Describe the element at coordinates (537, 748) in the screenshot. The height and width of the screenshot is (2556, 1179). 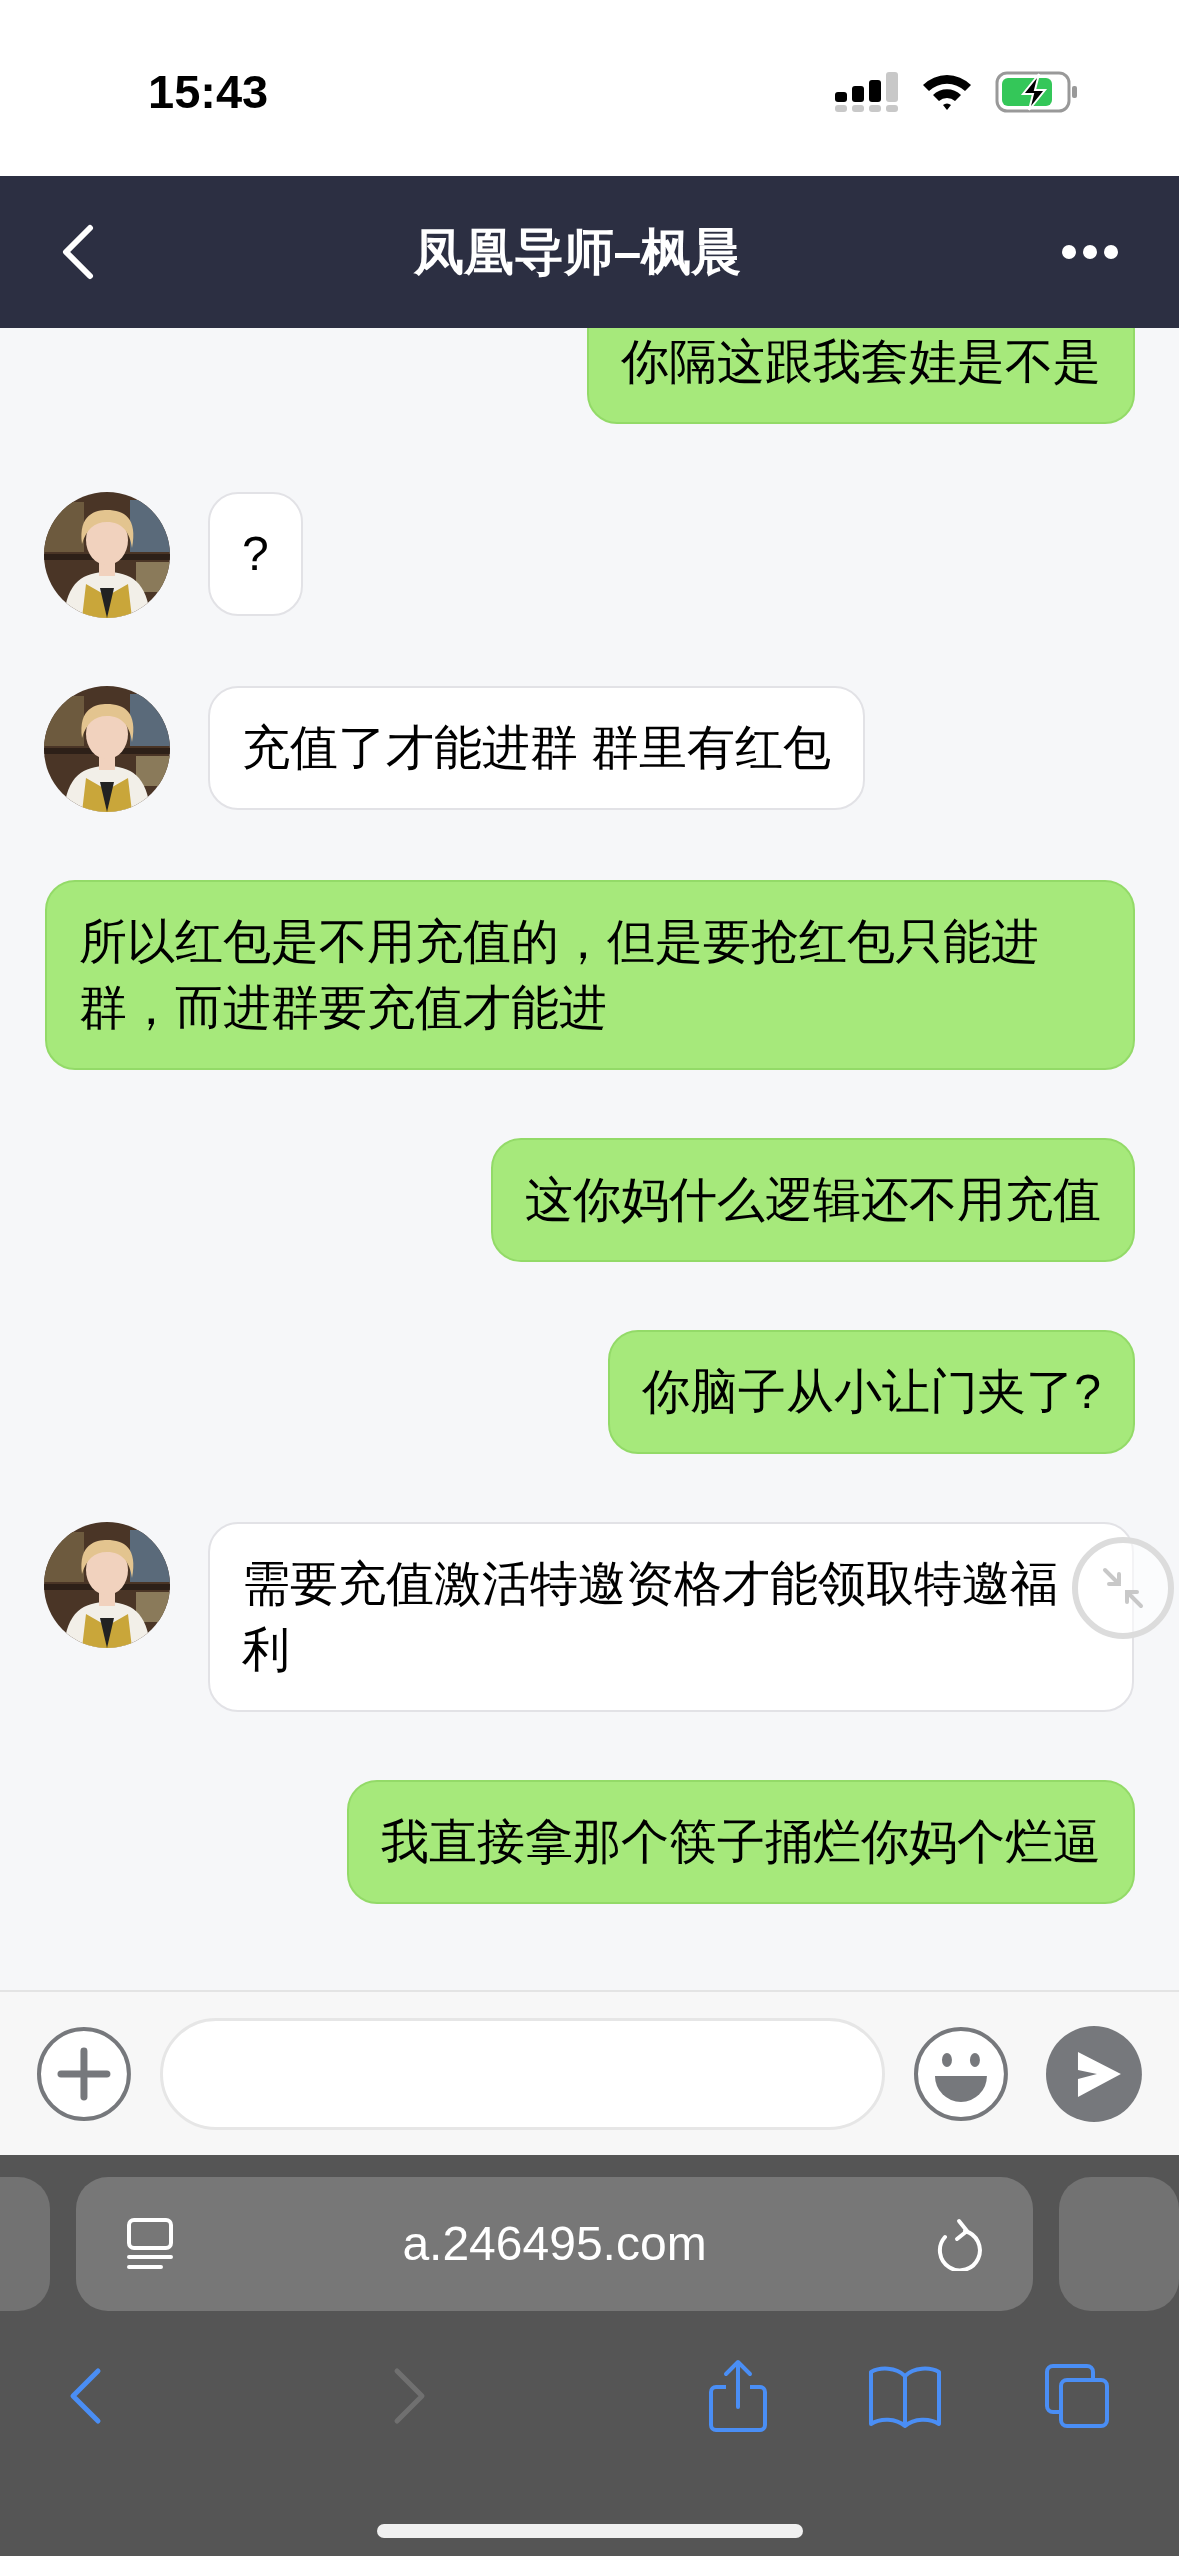
I see `received-message: 充值了才能进群 群里有红包` at that location.